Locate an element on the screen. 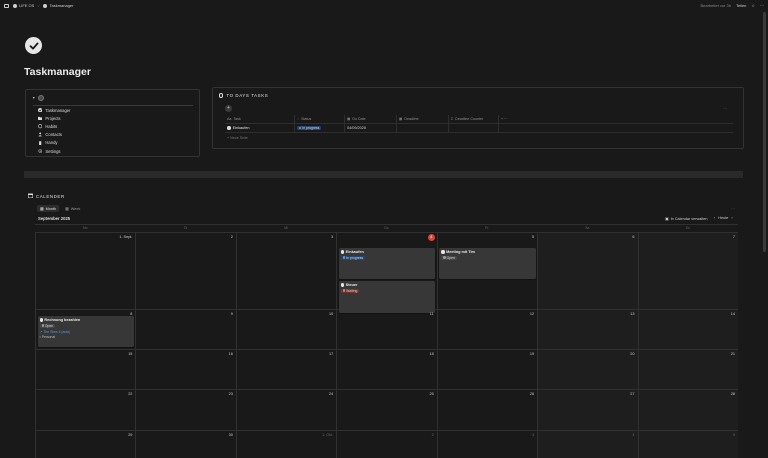  today-button: Heute is located at coordinates (723, 218).